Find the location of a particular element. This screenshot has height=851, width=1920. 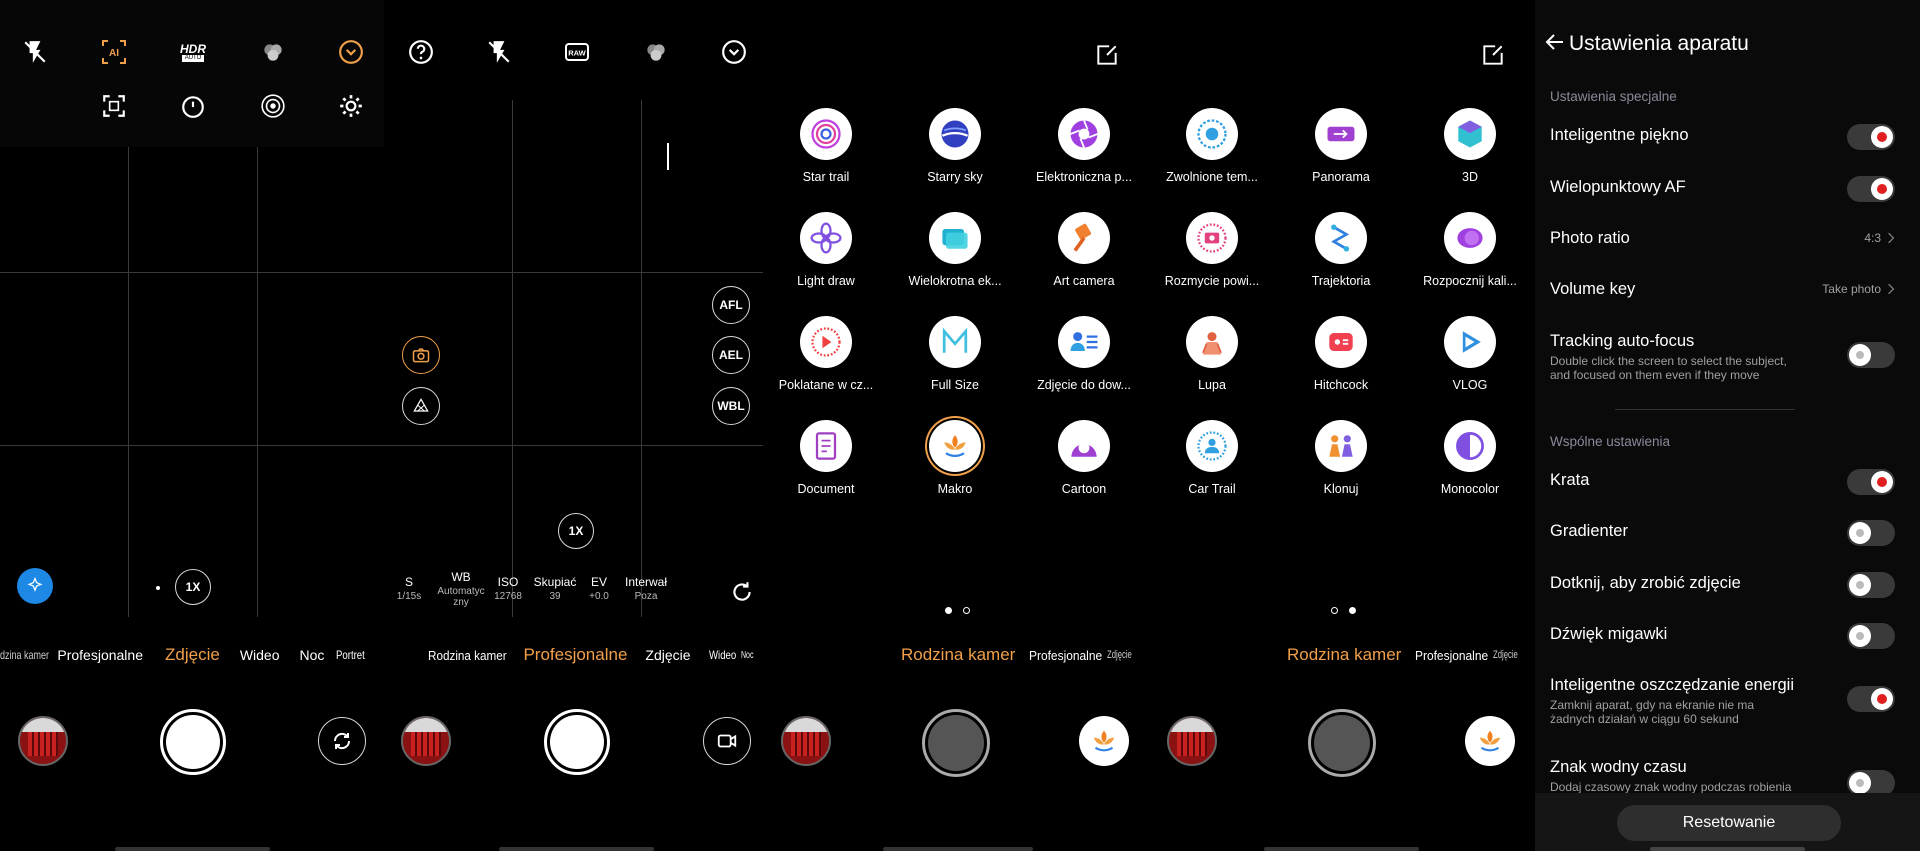

scan-icon is located at coordinates (114, 106).